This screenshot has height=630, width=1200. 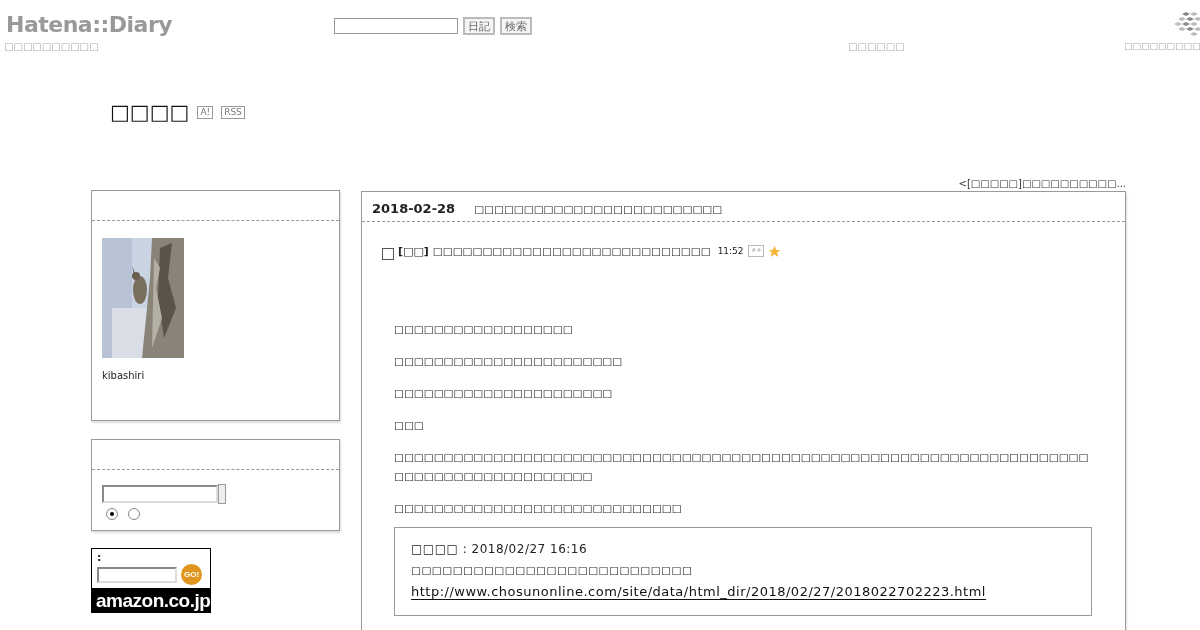 I want to click on quote-text: □□□□□□□□□□□□□□□□□□□□□□□□□□□, so click(x=552, y=570).